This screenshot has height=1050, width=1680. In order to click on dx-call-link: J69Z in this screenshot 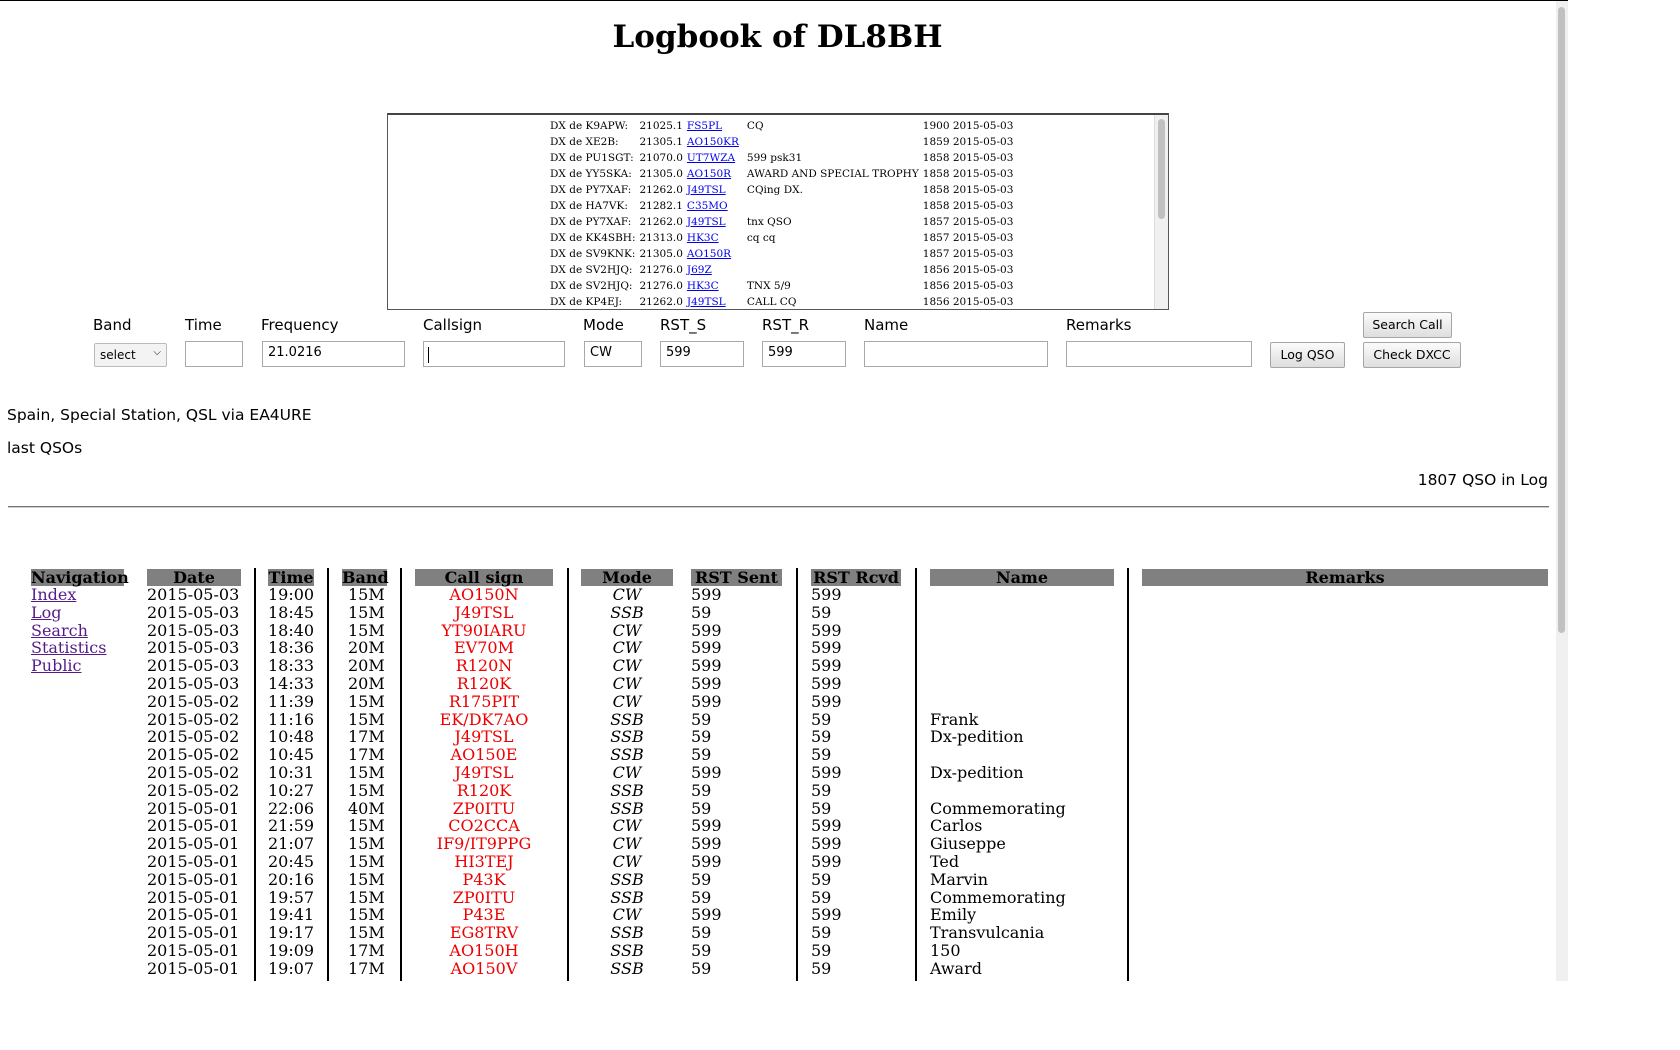, I will do `click(699, 270)`.